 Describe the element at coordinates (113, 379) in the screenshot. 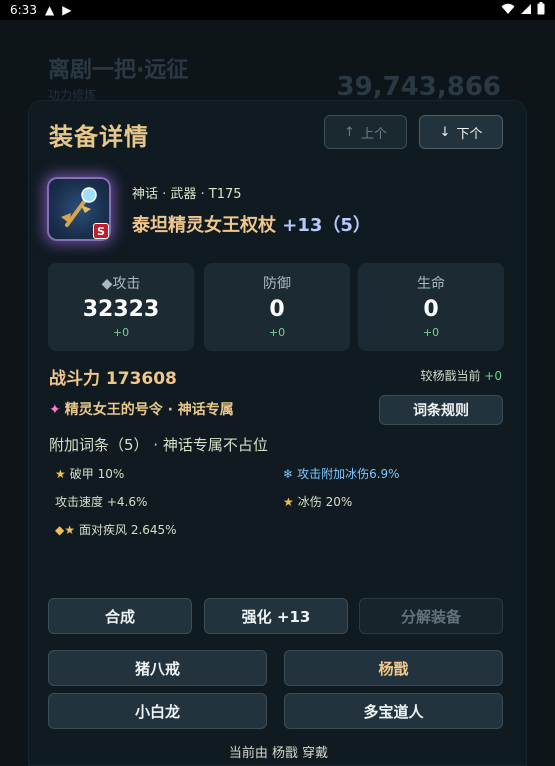

I see `combat-power: 战斗力 173608` at that location.